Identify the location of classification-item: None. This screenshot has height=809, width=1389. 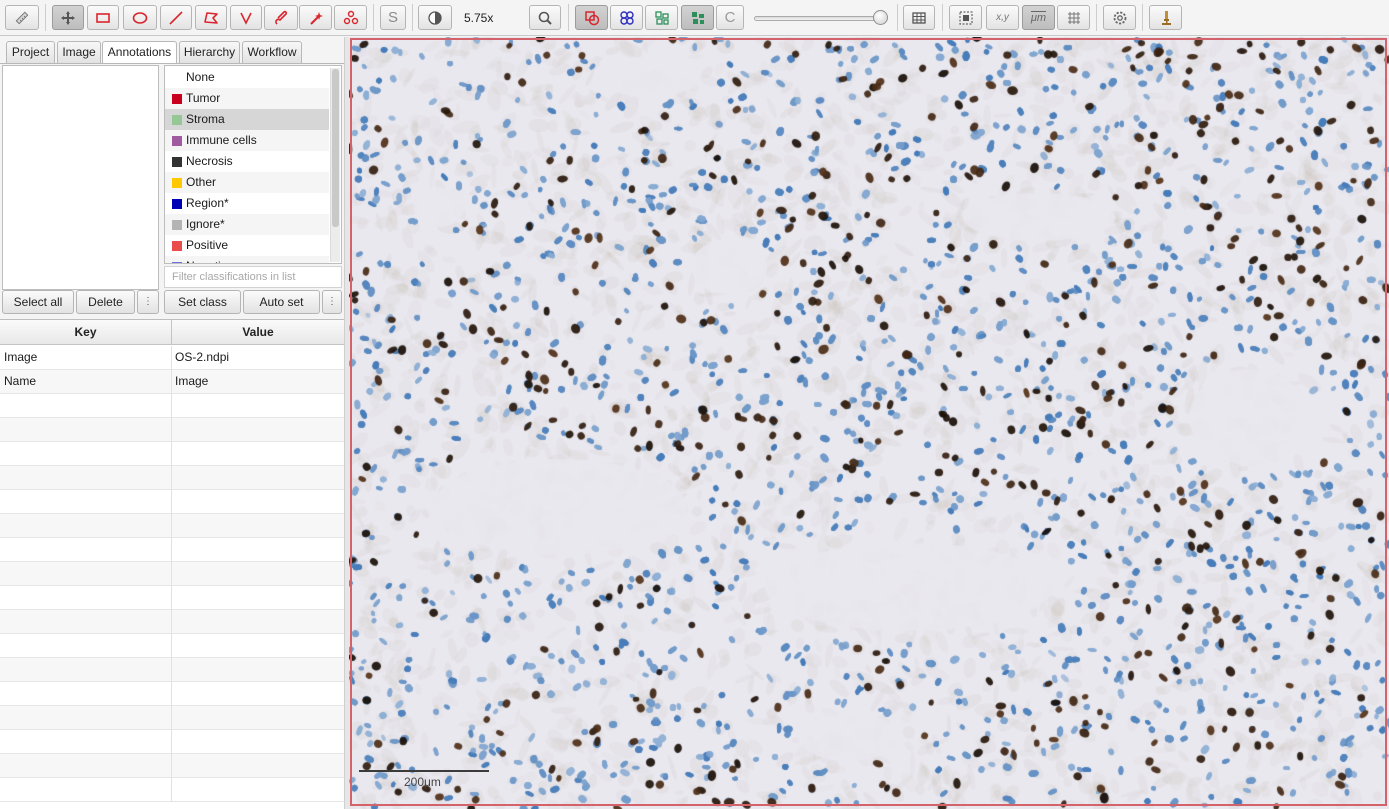
(247, 77).